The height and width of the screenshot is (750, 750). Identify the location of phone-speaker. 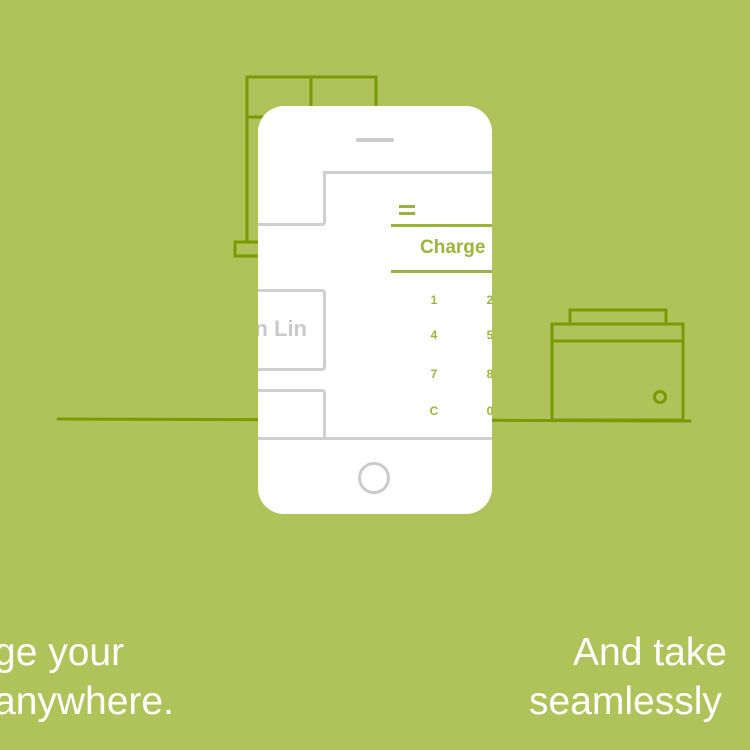
(375, 140).